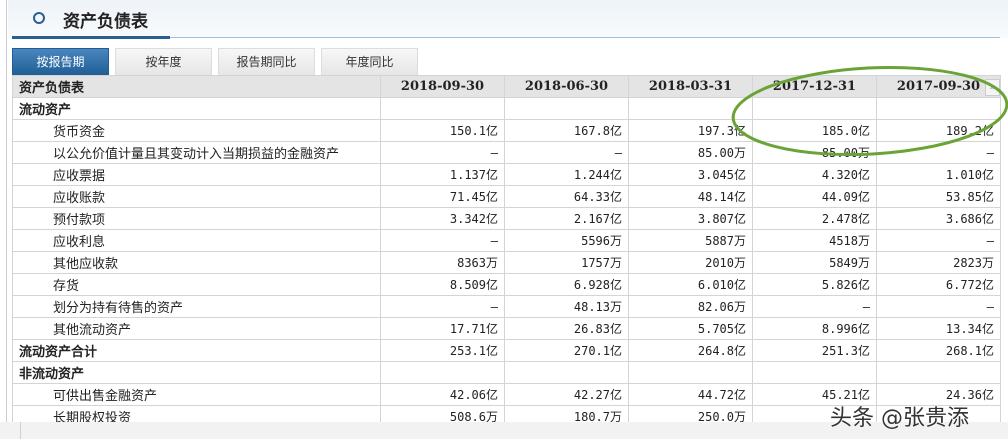 The width and height of the screenshot is (1008, 439). I want to click on table-cell: 8.509亿, so click(442, 284).